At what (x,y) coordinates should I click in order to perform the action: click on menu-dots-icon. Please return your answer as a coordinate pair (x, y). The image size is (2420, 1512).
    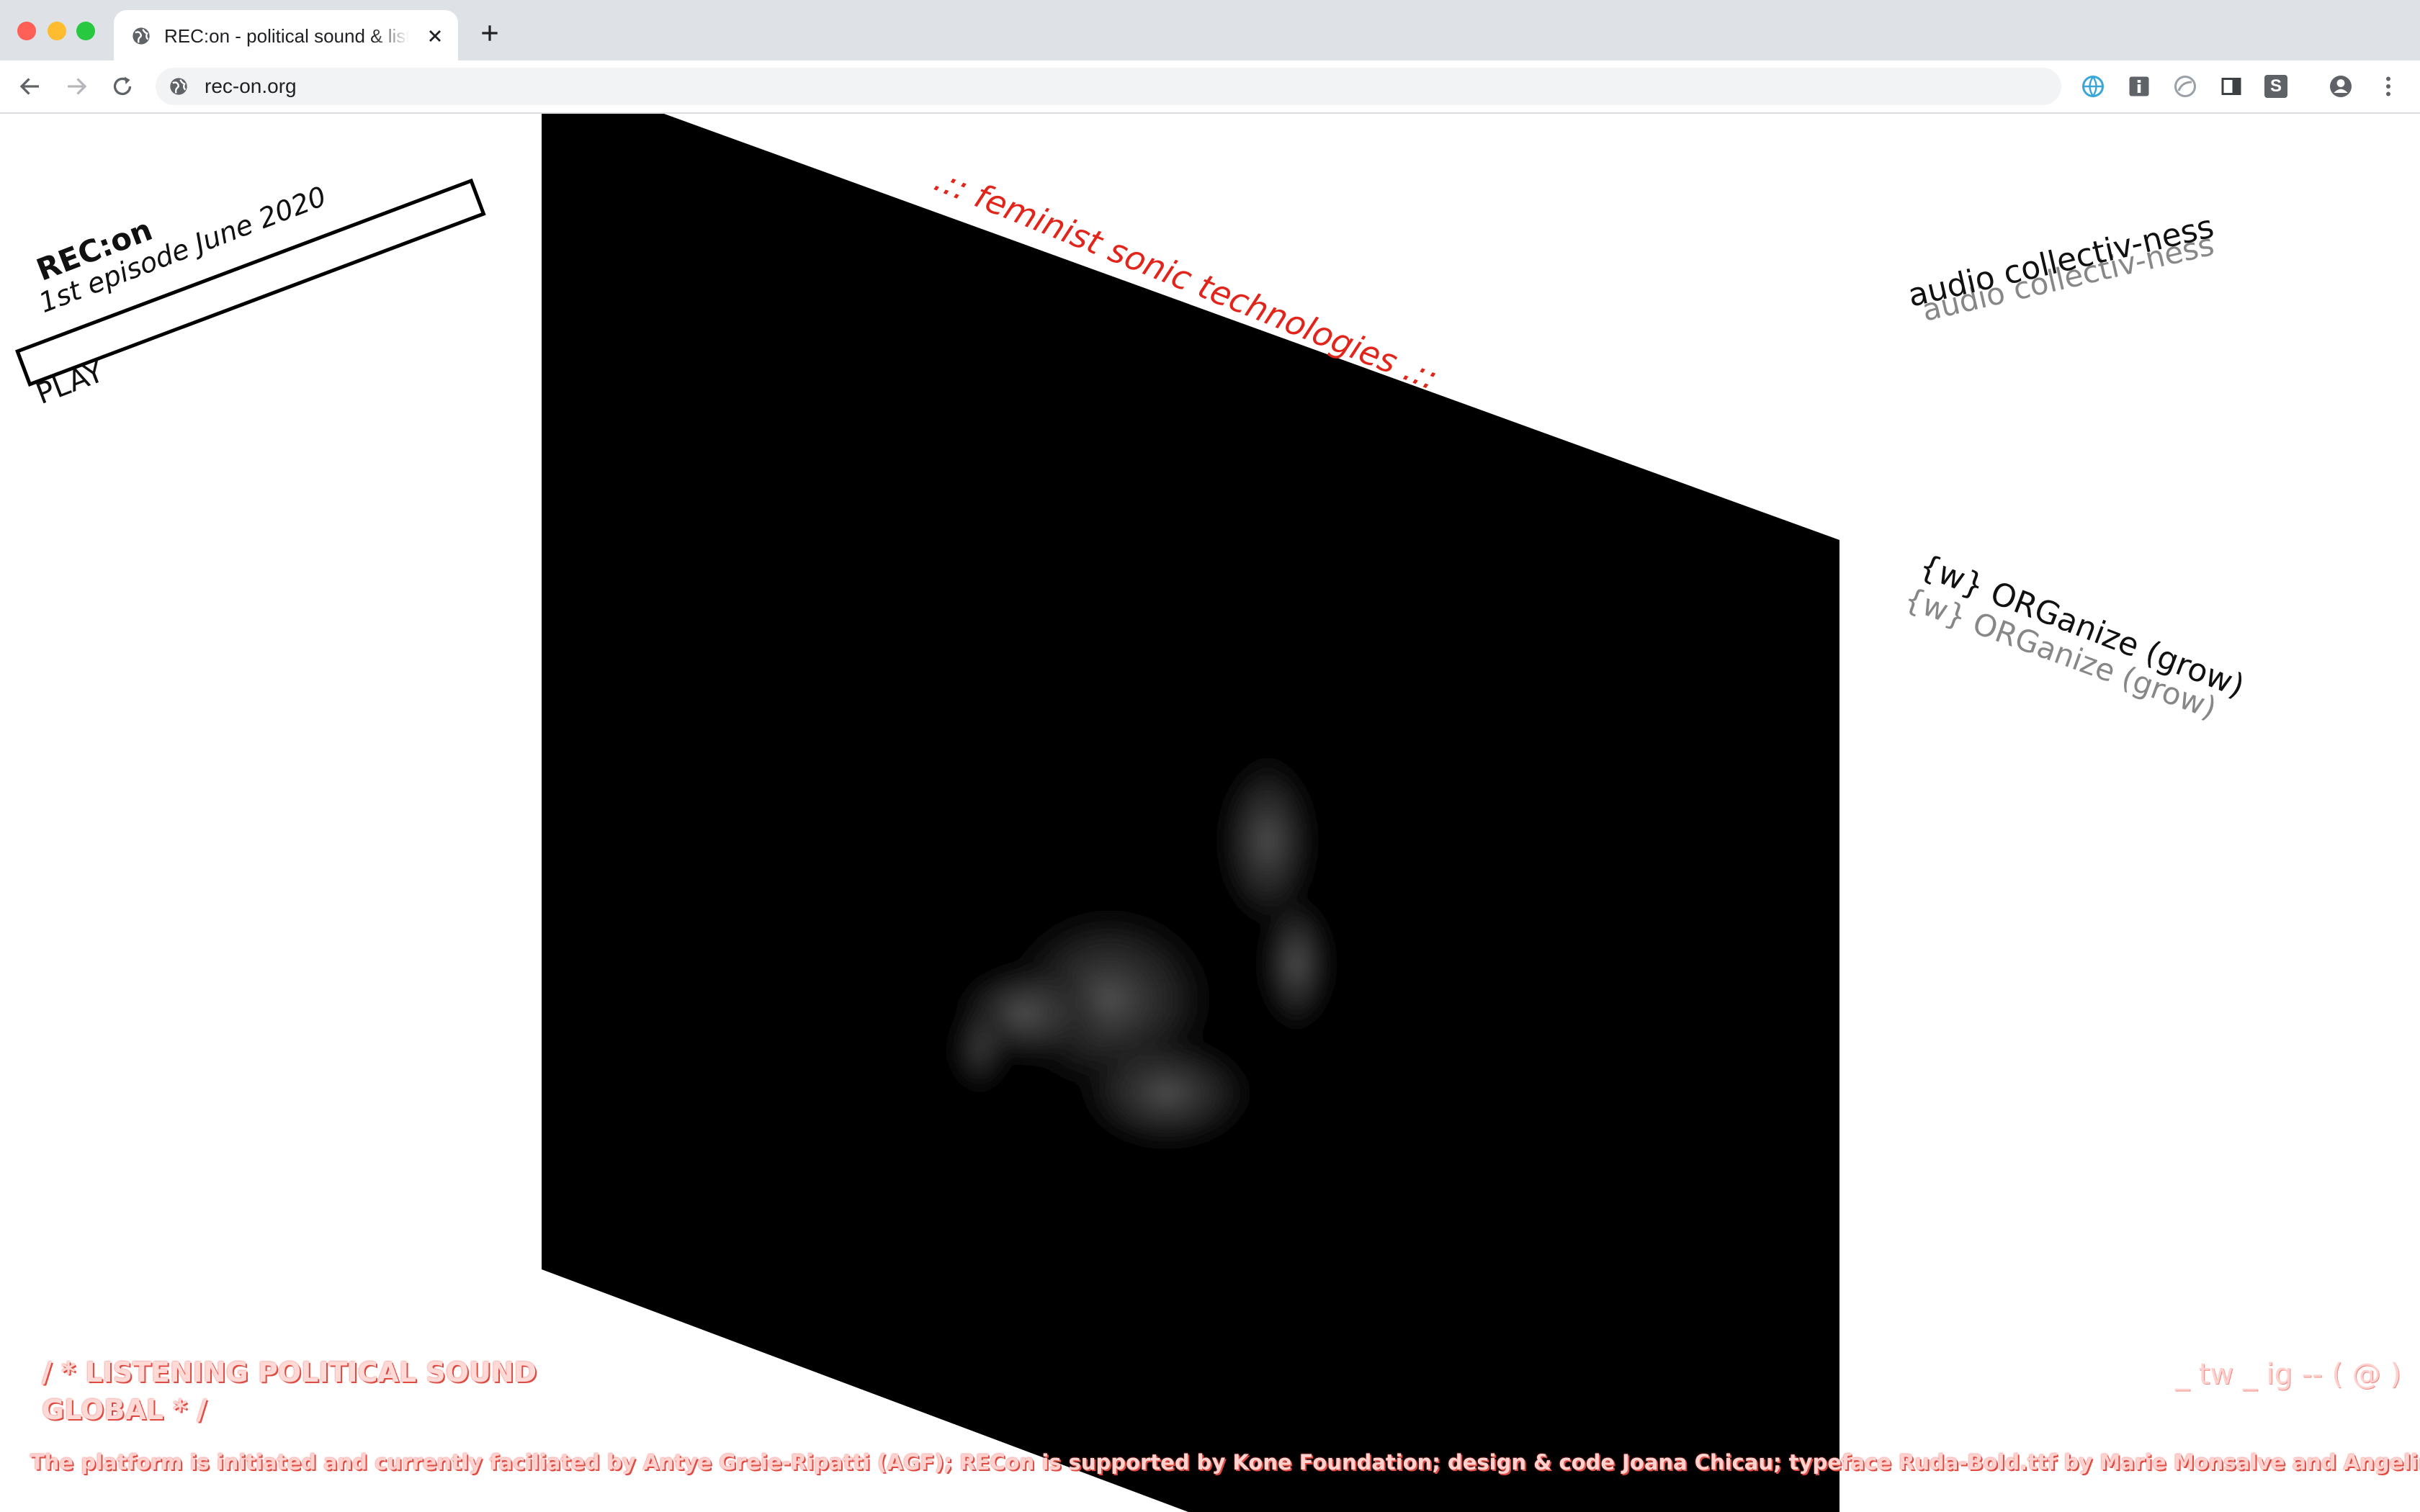
    Looking at the image, I should click on (2388, 86).